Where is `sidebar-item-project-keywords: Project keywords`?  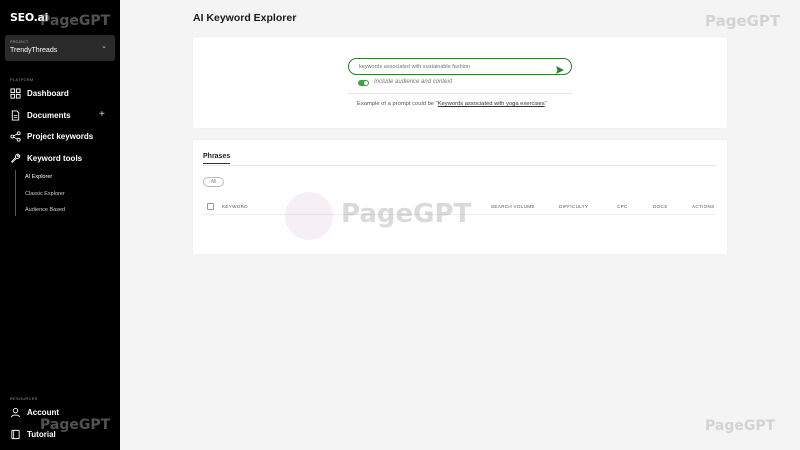 sidebar-item-project-keywords: Project keywords is located at coordinates (51, 136).